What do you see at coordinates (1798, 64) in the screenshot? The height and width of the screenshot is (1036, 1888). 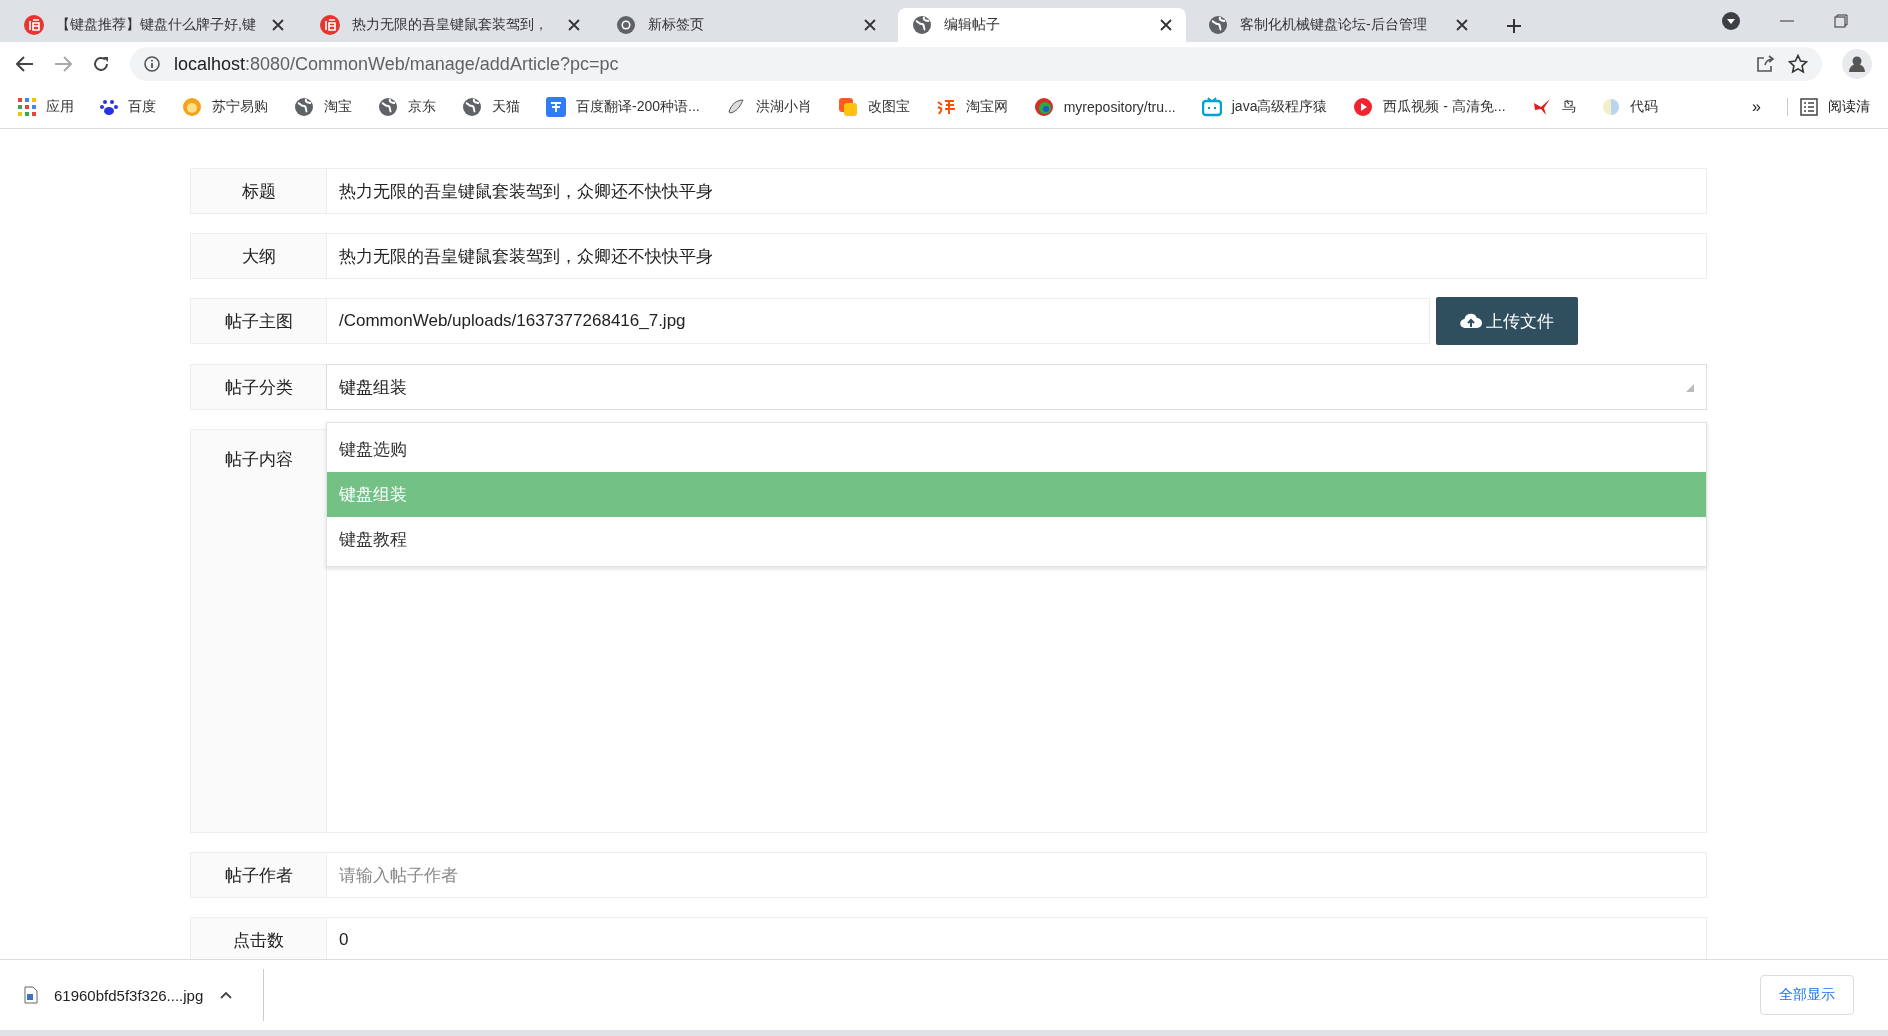 I see `star-icon` at bounding box center [1798, 64].